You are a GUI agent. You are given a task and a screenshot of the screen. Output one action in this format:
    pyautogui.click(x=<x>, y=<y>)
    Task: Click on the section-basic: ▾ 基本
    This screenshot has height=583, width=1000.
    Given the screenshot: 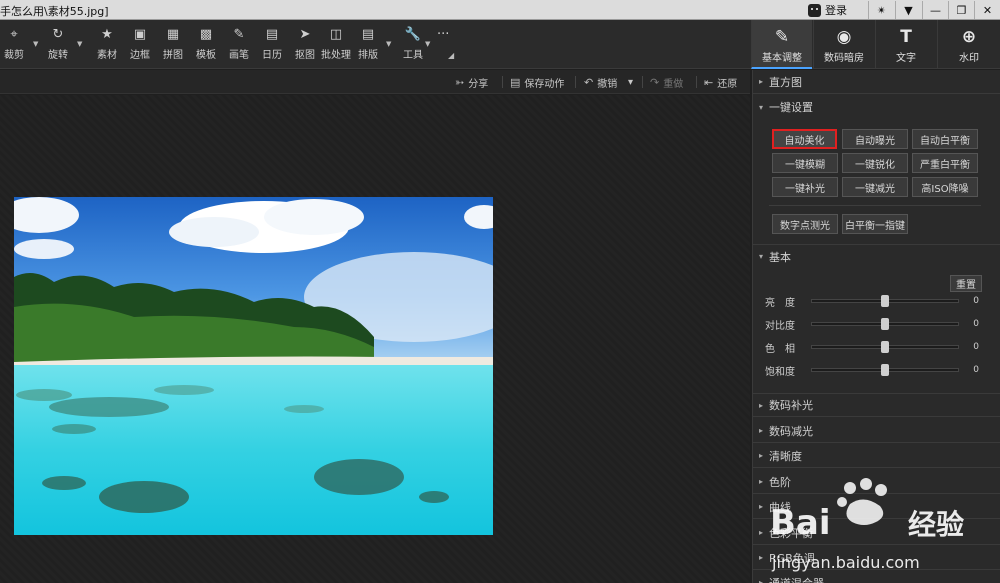 What is the action you would take?
    pyautogui.click(x=876, y=256)
    